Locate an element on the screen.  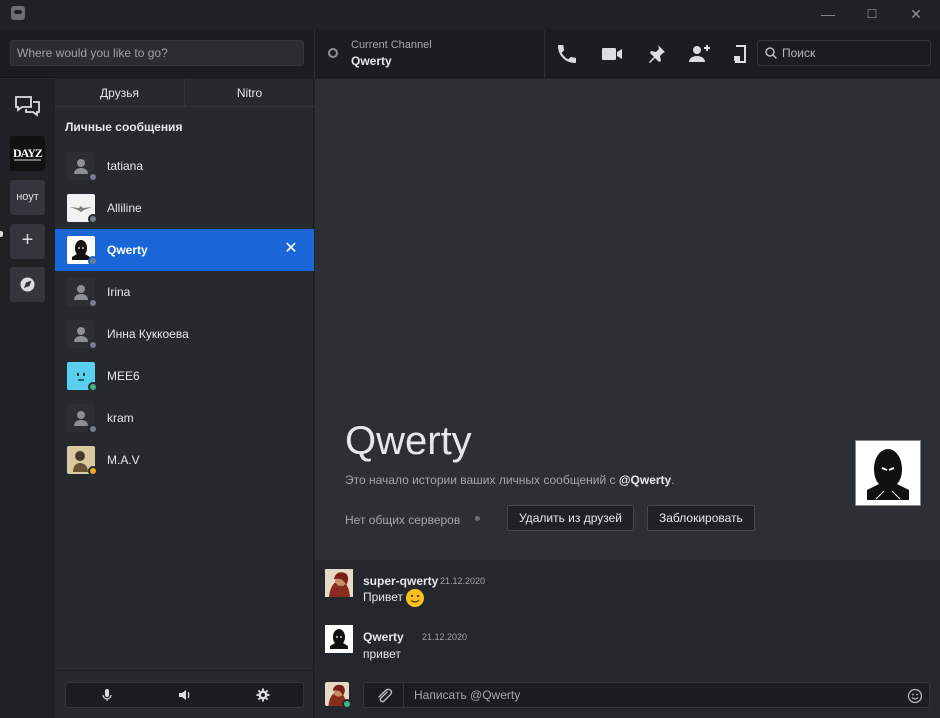
pin-icon is located at coordinates (656, 54).